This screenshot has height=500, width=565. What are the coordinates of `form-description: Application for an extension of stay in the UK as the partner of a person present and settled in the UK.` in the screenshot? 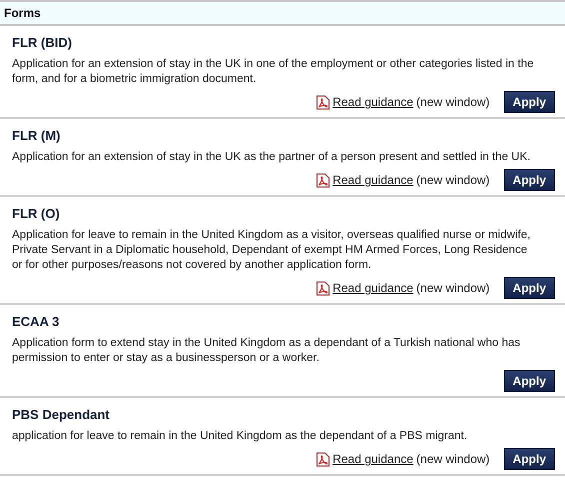 It's located at (272, 157).